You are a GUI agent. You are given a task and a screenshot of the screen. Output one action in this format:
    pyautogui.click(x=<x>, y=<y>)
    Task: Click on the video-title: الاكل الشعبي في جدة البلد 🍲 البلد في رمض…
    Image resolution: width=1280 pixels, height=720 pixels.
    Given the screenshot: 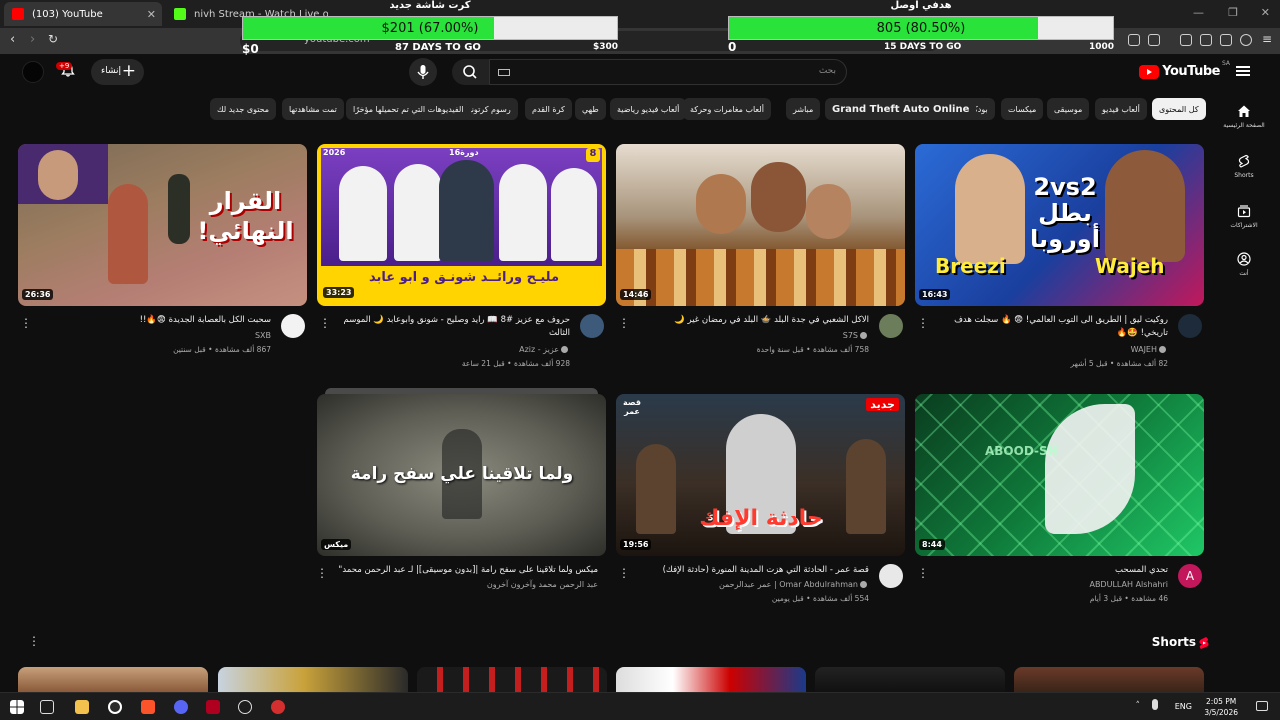 What is the action you would take?
    pyautogui.click(x=754, y=320)
    